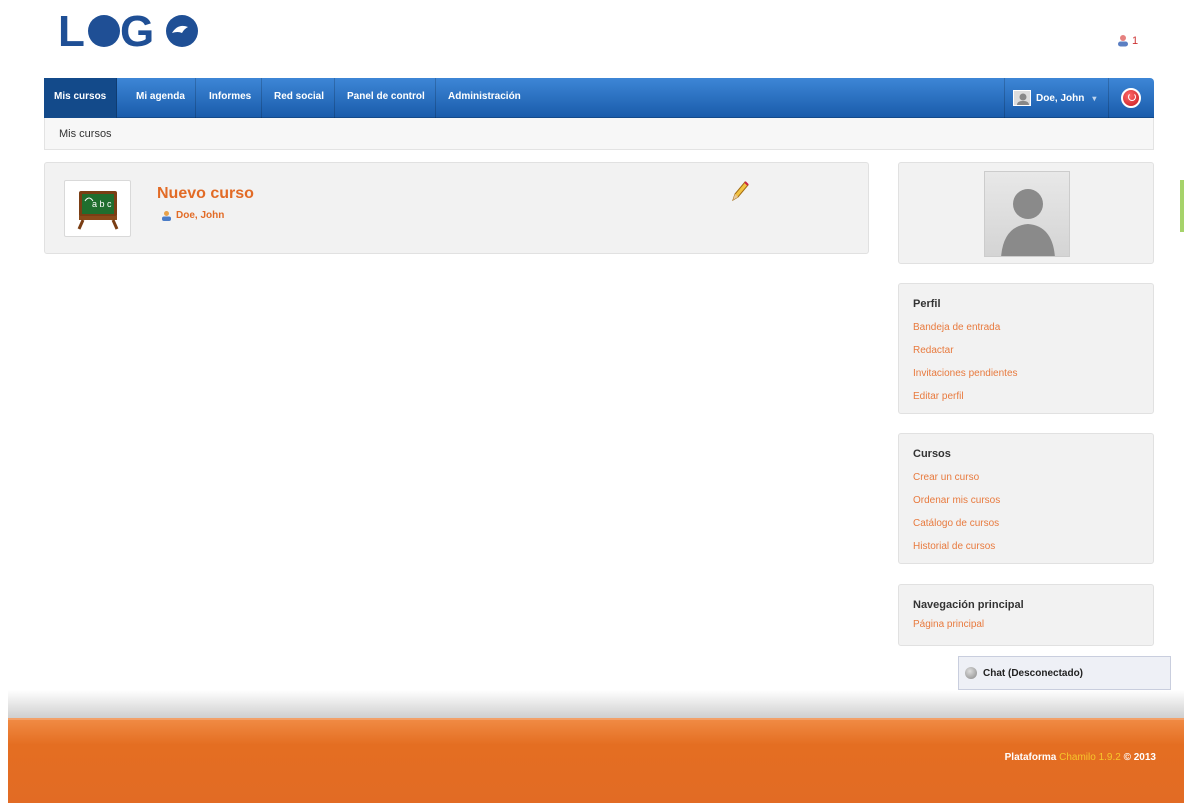 The height and width of the screenshot is (803, 1184). I want to click on user-icon, so click(1123, 41).